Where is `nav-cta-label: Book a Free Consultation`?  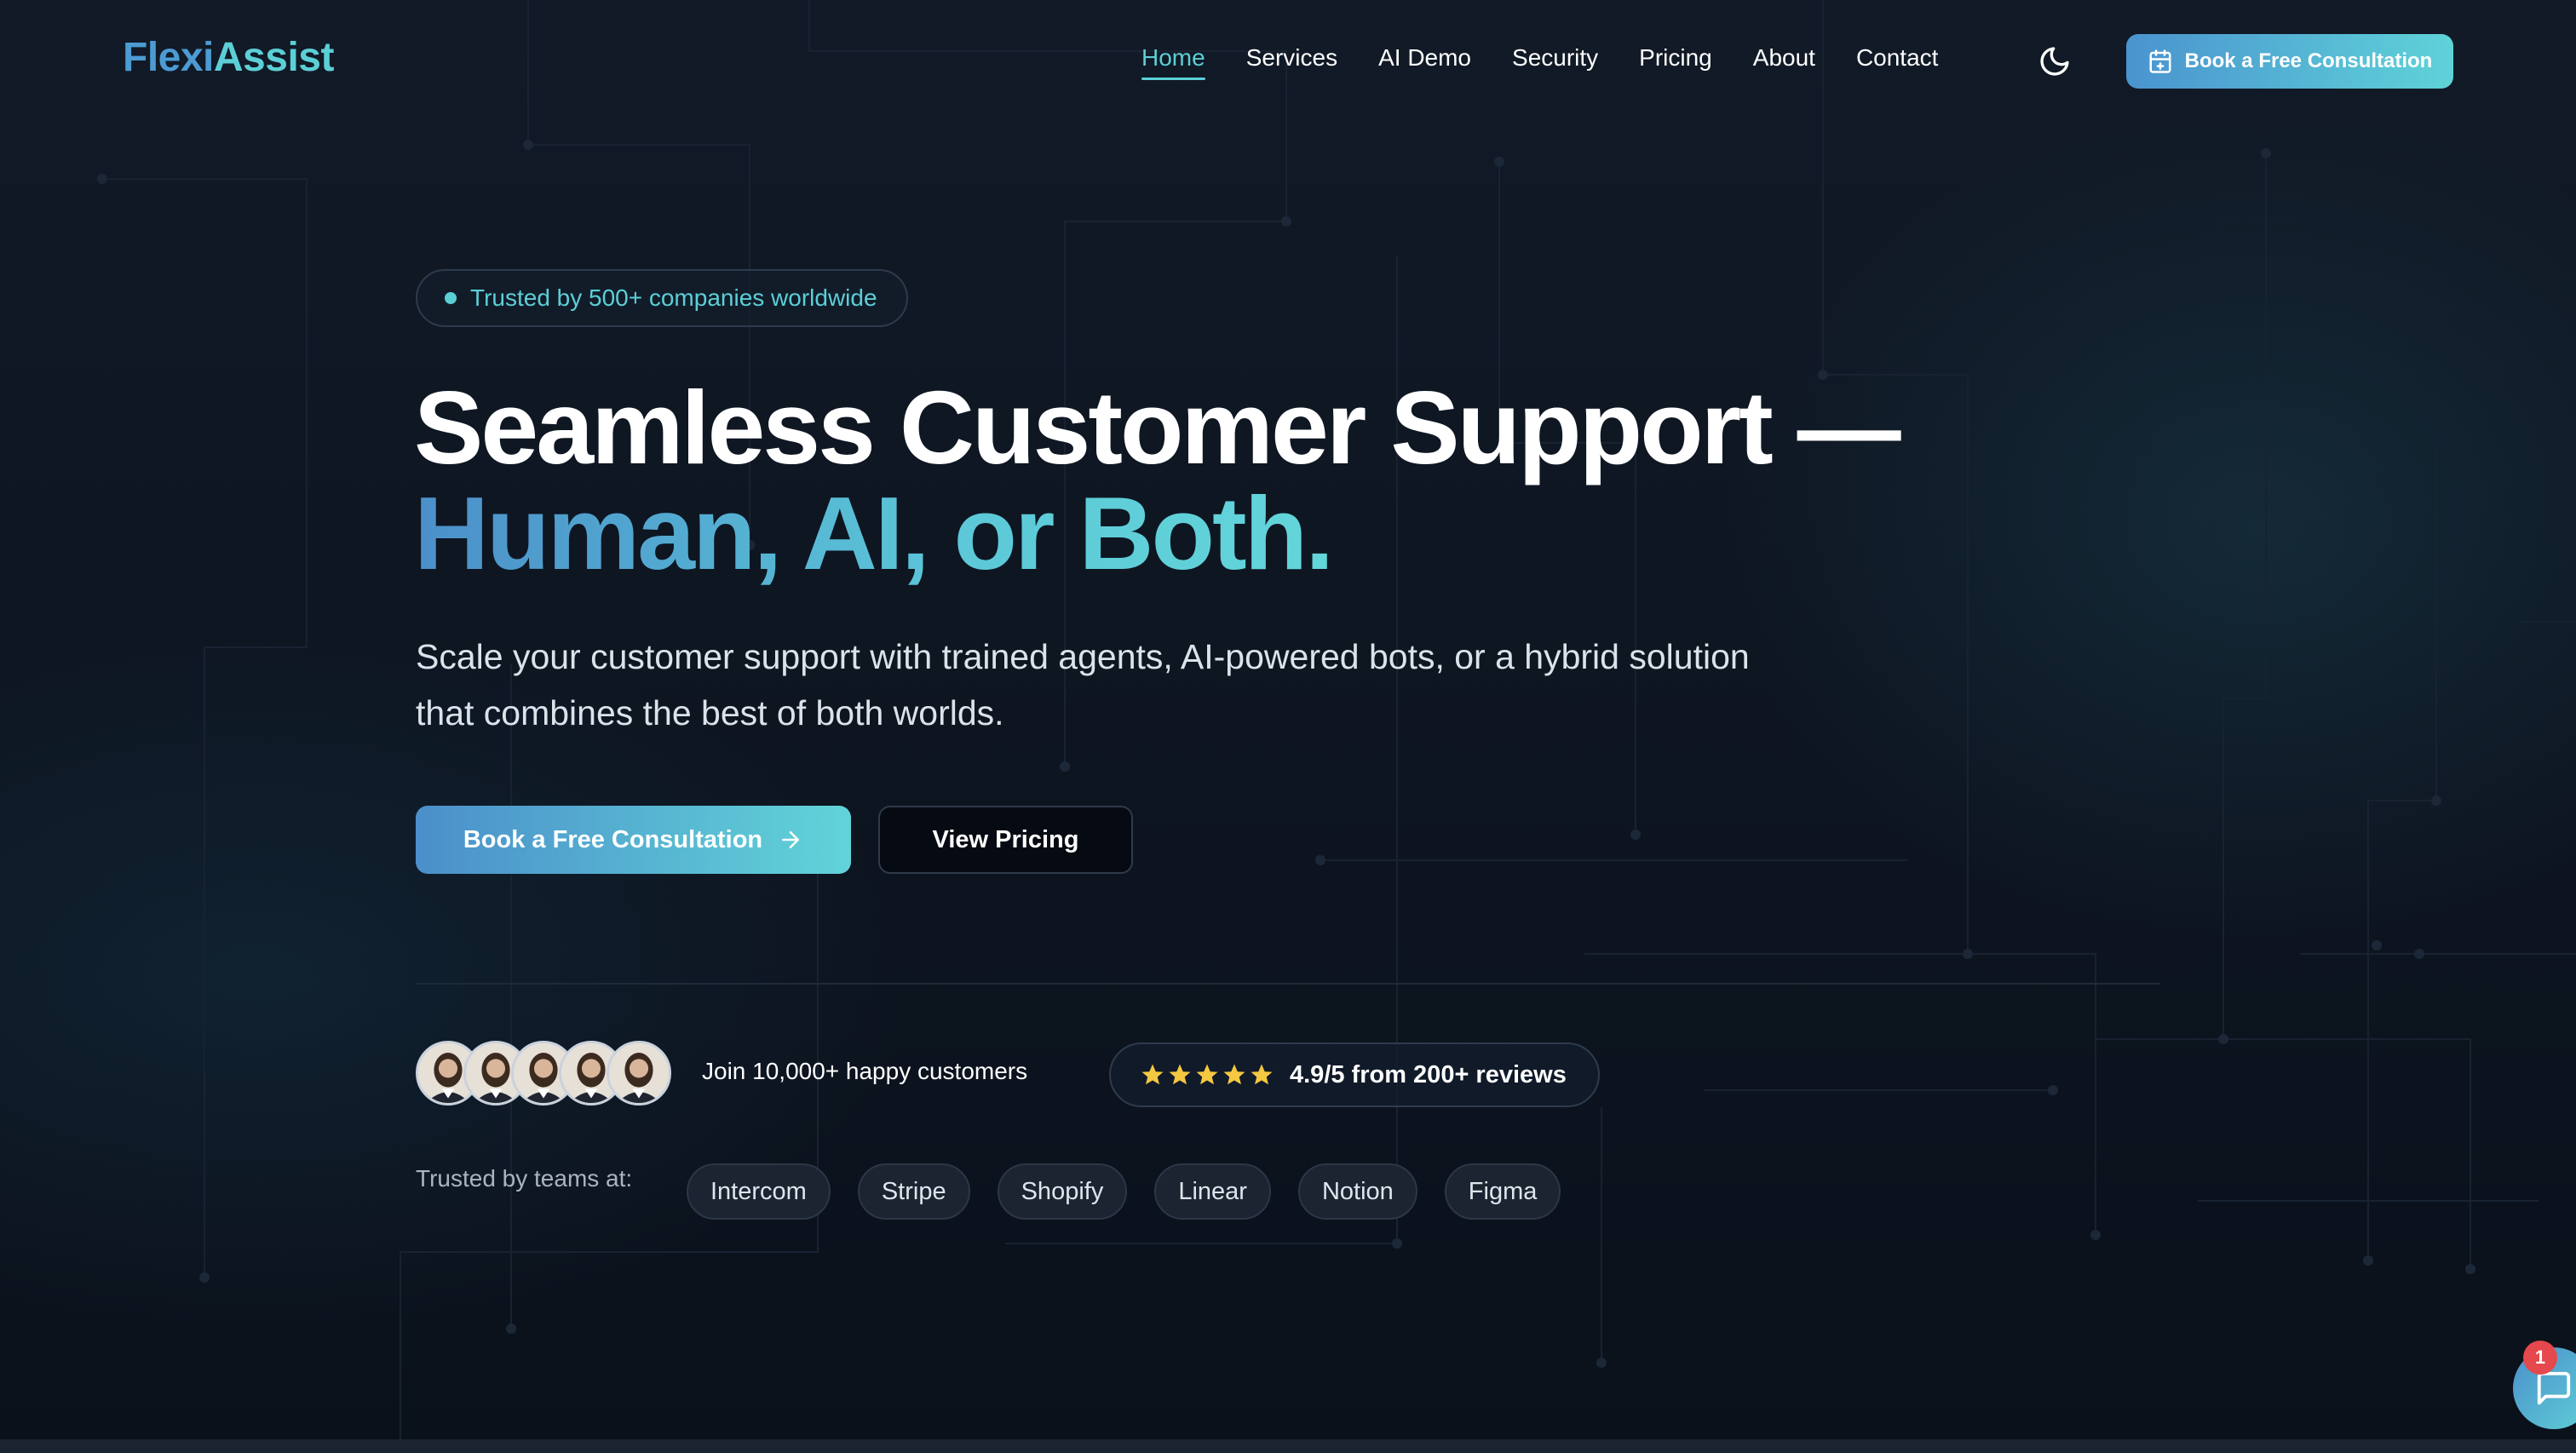
nav-cta-label: Book a Free Consultation is located at coordinates (2309, 60).